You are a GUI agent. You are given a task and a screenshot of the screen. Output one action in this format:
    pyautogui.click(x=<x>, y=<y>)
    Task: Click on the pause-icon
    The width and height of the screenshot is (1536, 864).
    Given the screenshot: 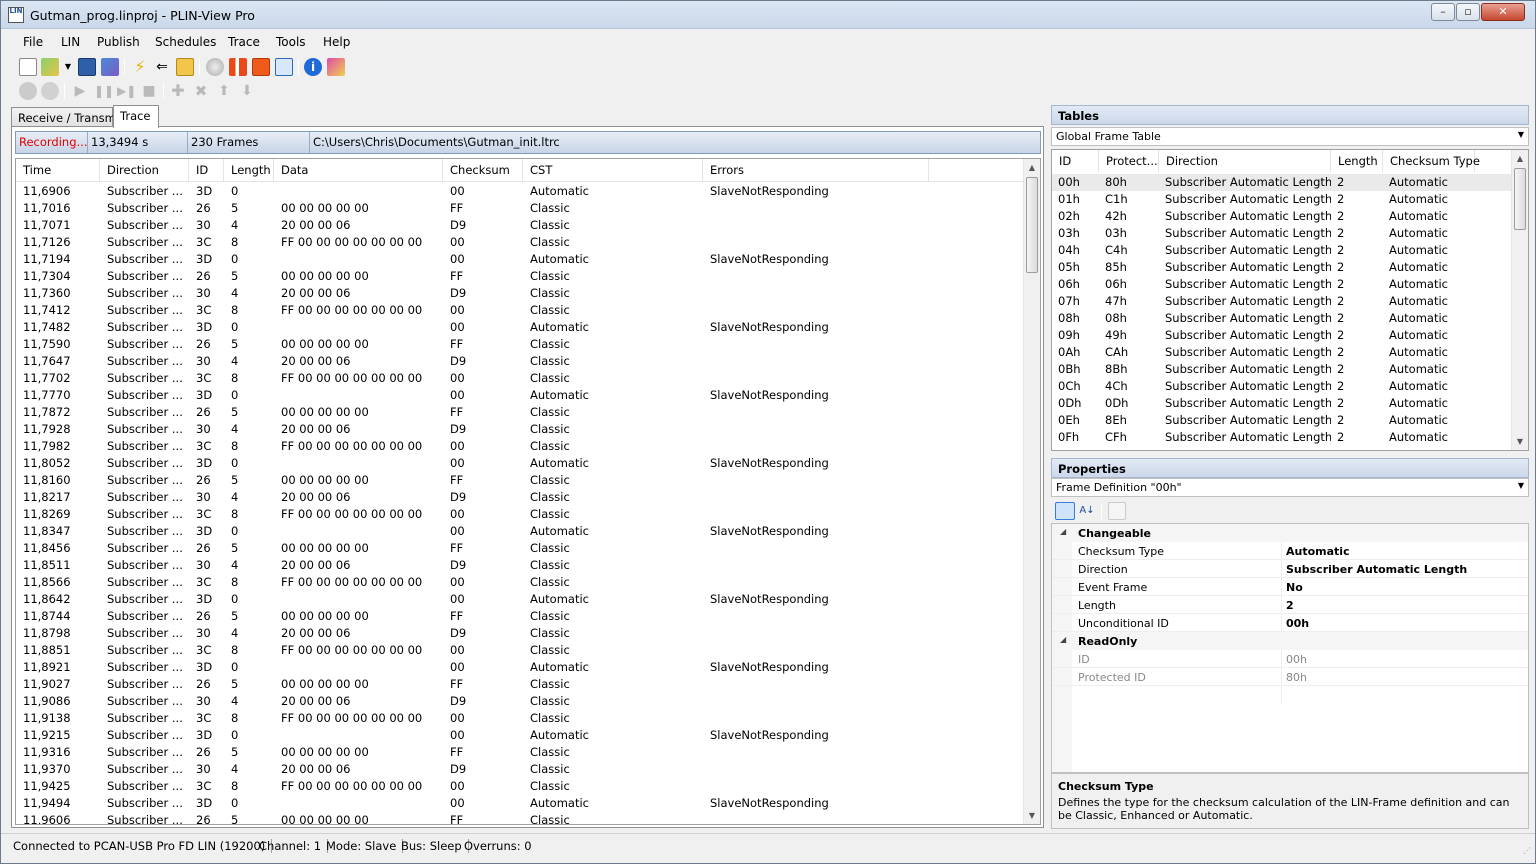 What is the action you would take?
    pyautogui.click(x=238, y=67)
    